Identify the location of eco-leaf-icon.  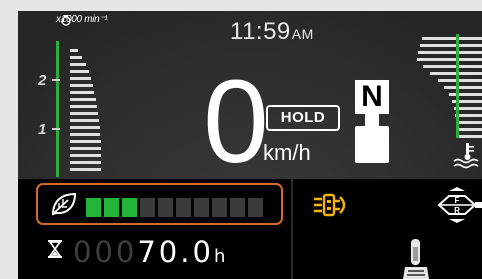
(64, 204).